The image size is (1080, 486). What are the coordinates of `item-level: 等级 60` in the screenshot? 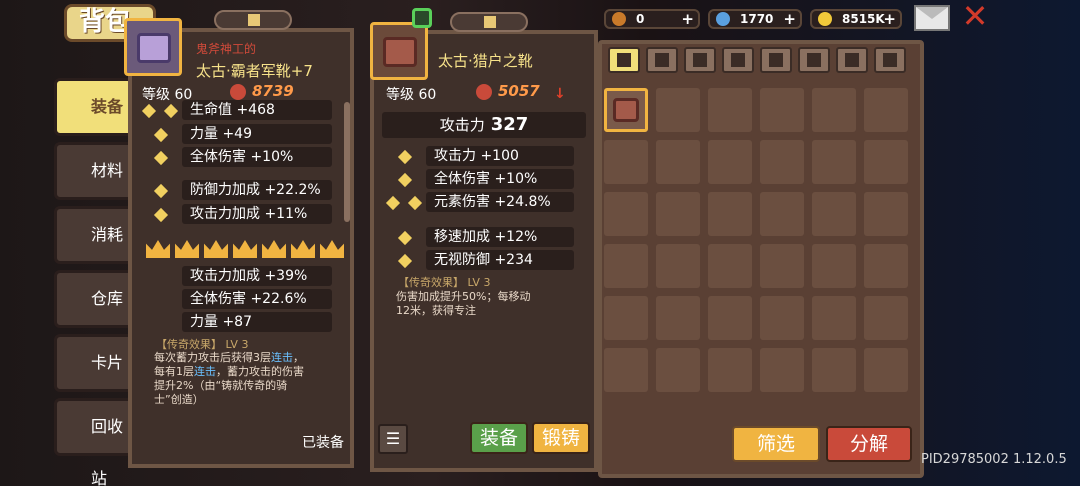 It's located at (411, 95).